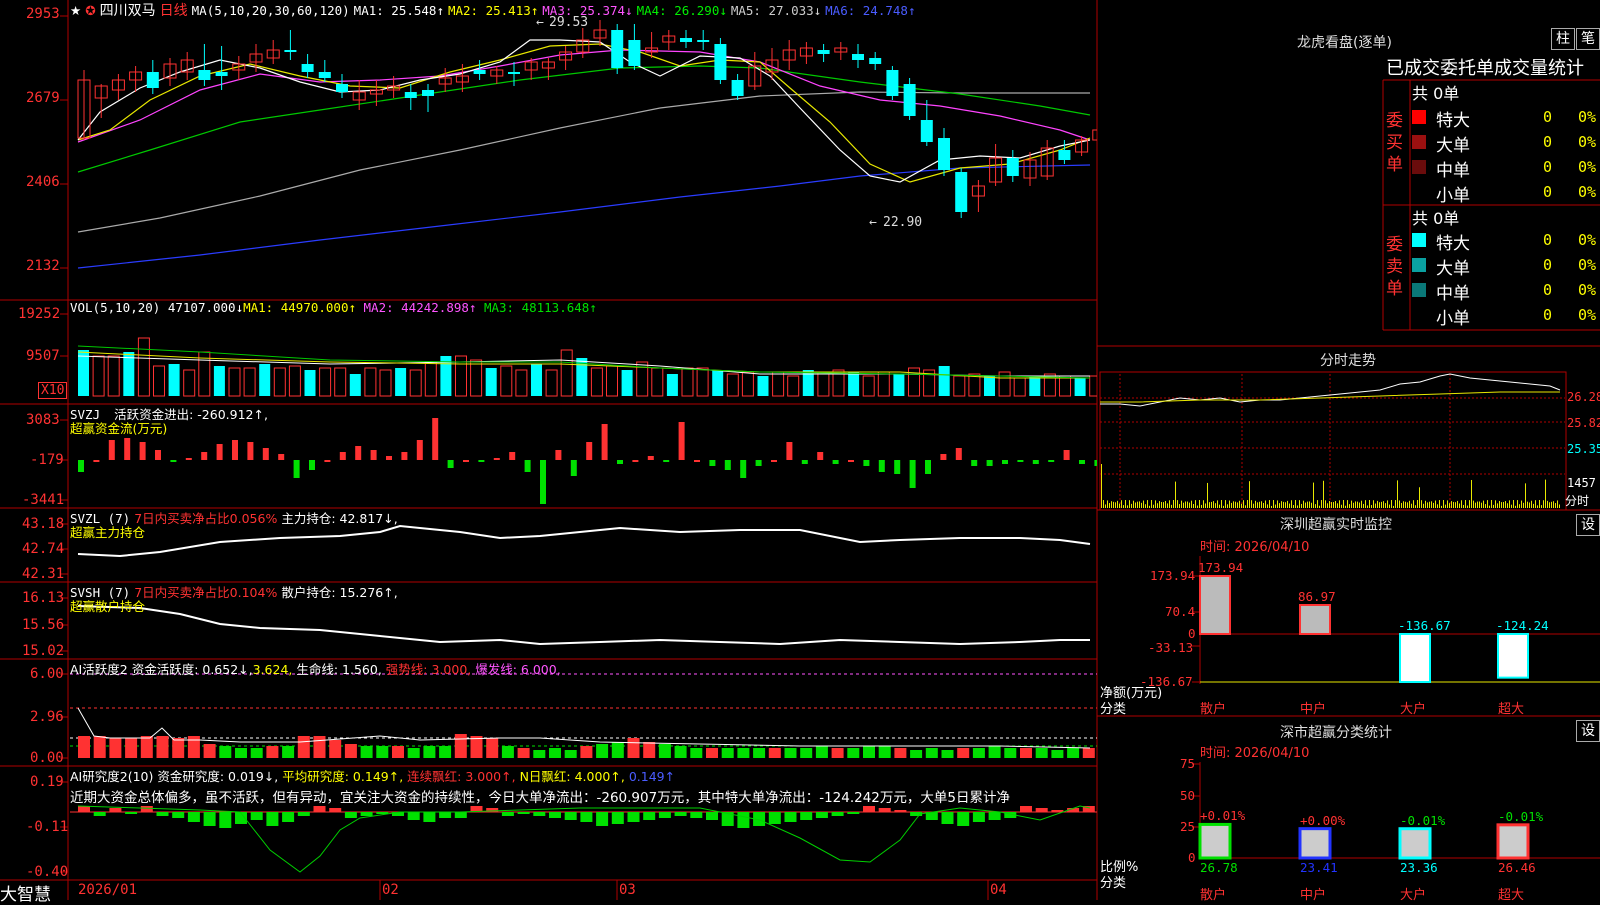 The height and width of the screenshot is (905, 1600). What do you see at coordinates (1188, 826) in the screenshot?
I see `class-axis-label: 25` at bounding box center [1188, 826].